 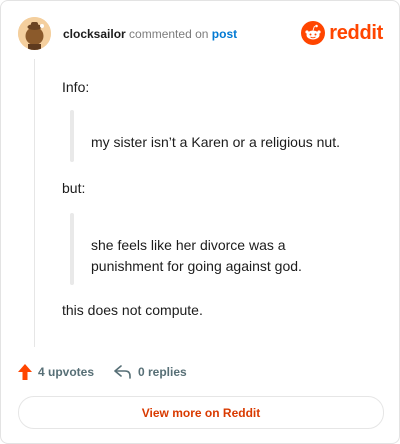 I want to click on reply-arrow-icon, so click(x=122, y=372).